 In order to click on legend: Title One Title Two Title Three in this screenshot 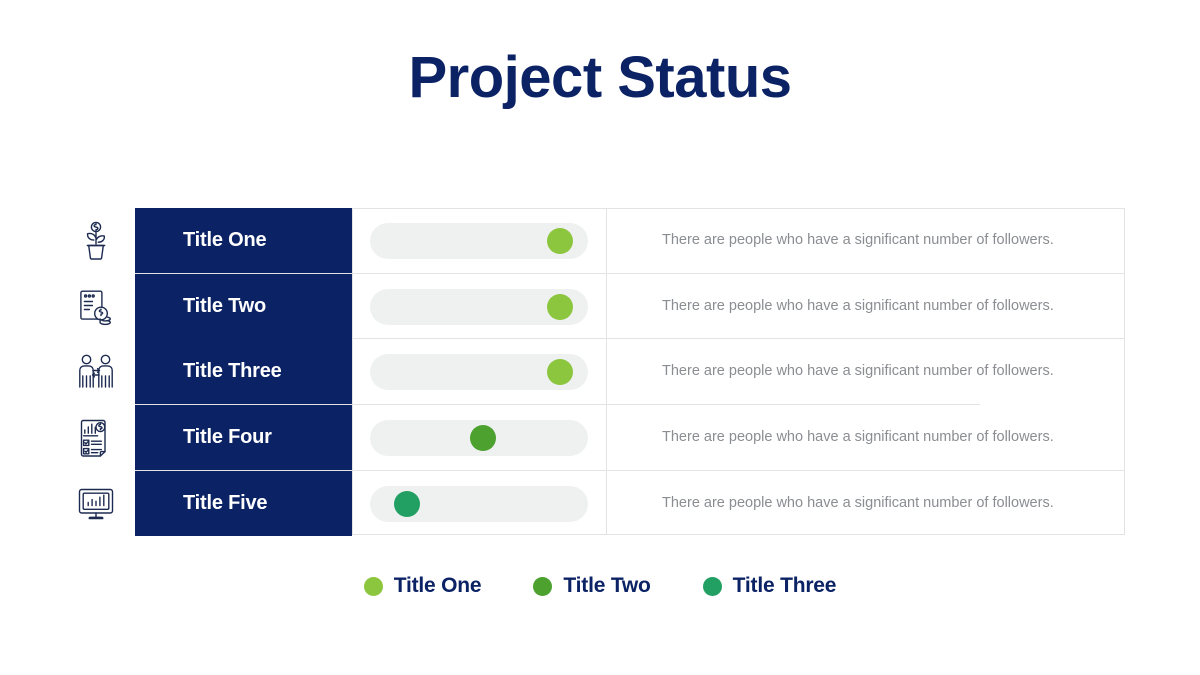, I will do `click(600, 586)`.